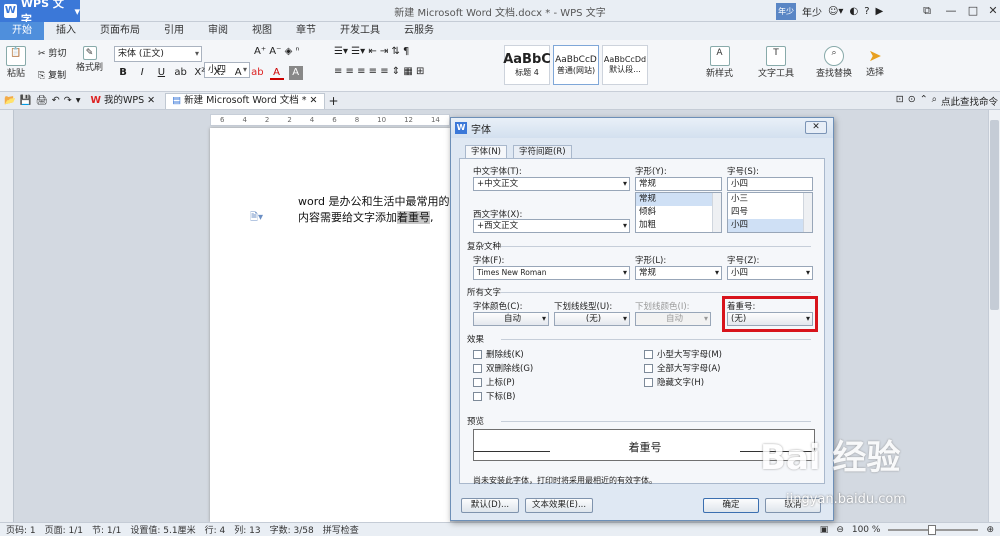 The width and height of the screenshot is (1000, 536). I want to click on share-icon: ▶, so click(880, 11).